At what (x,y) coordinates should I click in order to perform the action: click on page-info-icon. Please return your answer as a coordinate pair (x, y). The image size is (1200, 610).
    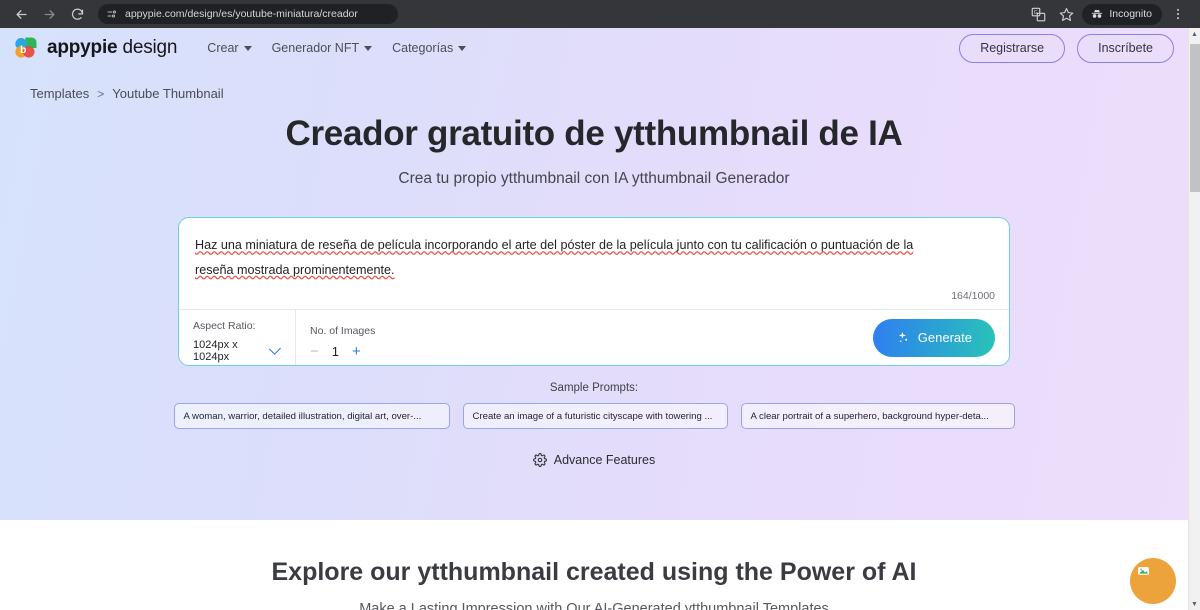
    Looking at the image, I should click on (111, 14).